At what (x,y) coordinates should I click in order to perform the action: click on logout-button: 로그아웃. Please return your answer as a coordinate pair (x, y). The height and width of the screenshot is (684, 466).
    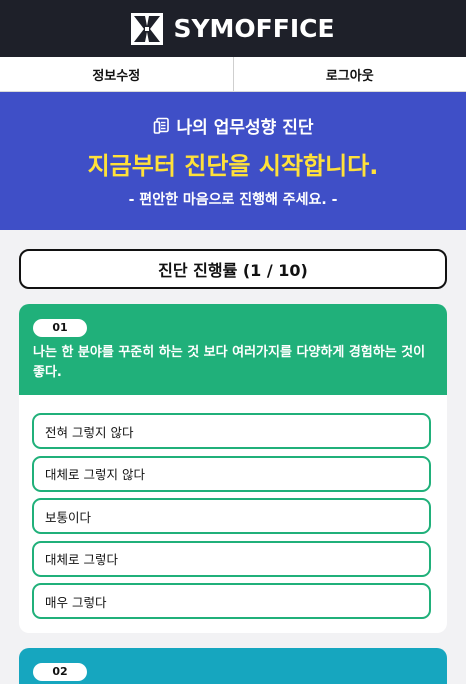
    Looking at the image, I should click on (349, 74).